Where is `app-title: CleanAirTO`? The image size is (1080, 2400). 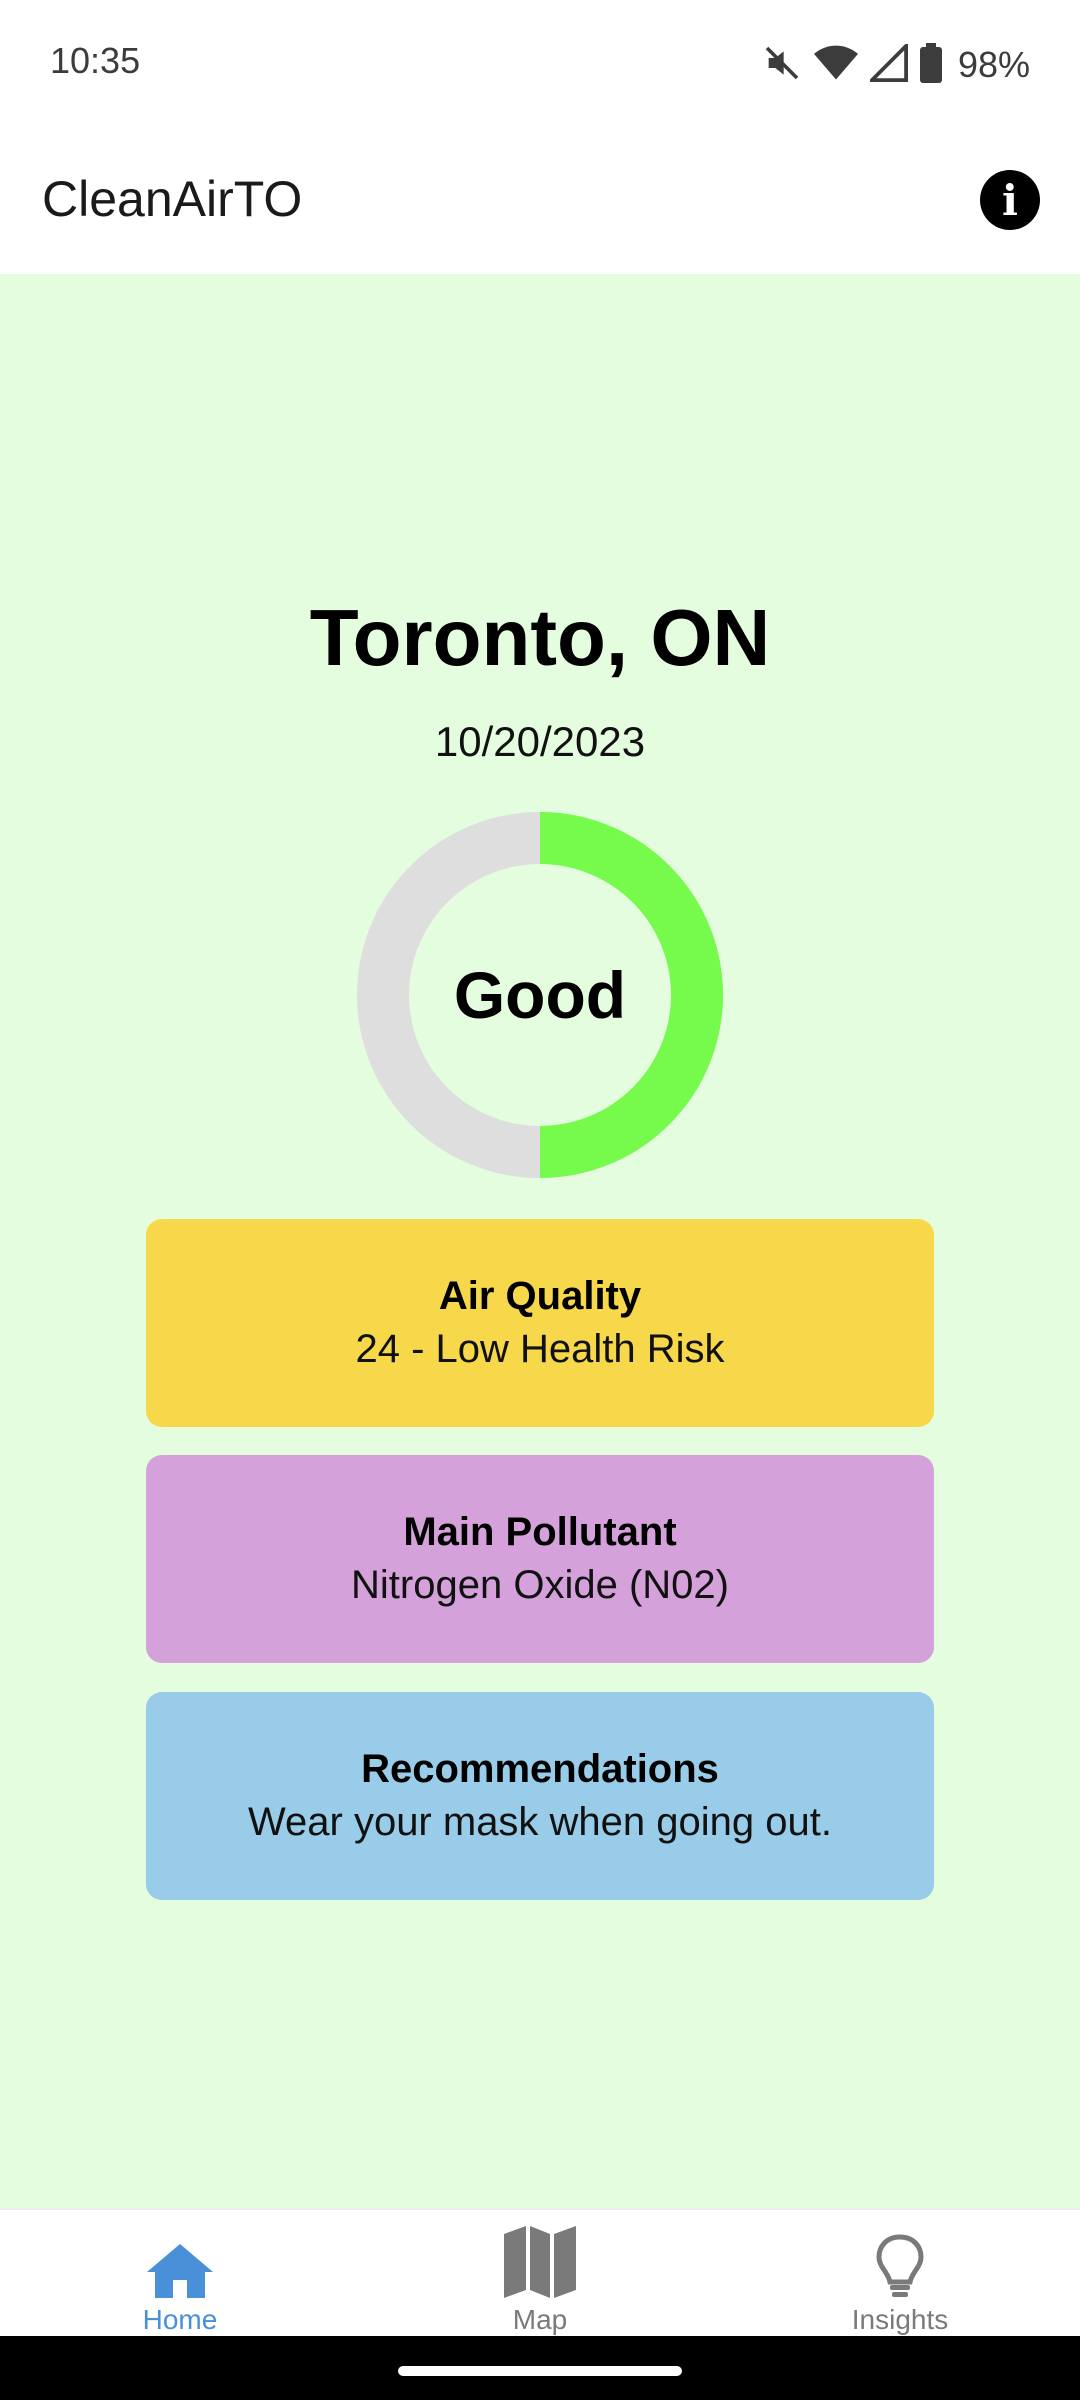 app-title: CleanAirTO is located at coordinates (172, 199).